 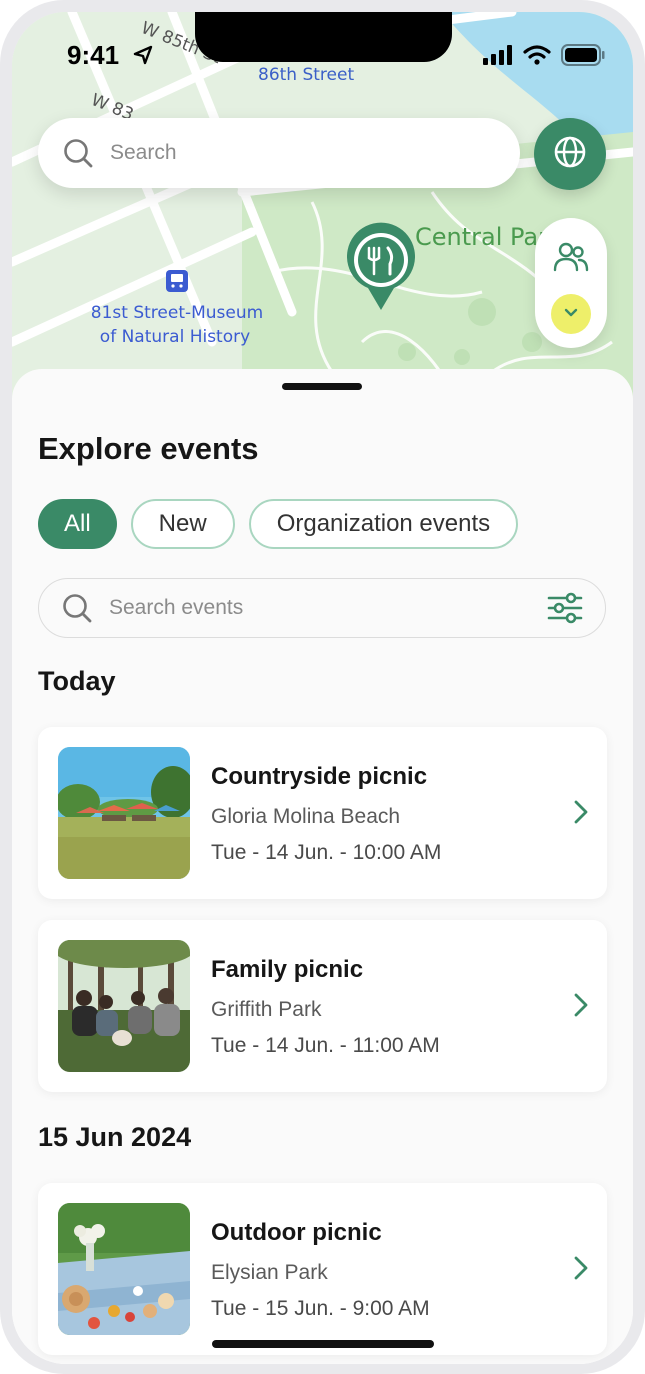 What do you see at coordinates (93, 55) in the screenshot?
I see `status-time: 9:41` at bounding box center [93, 55].